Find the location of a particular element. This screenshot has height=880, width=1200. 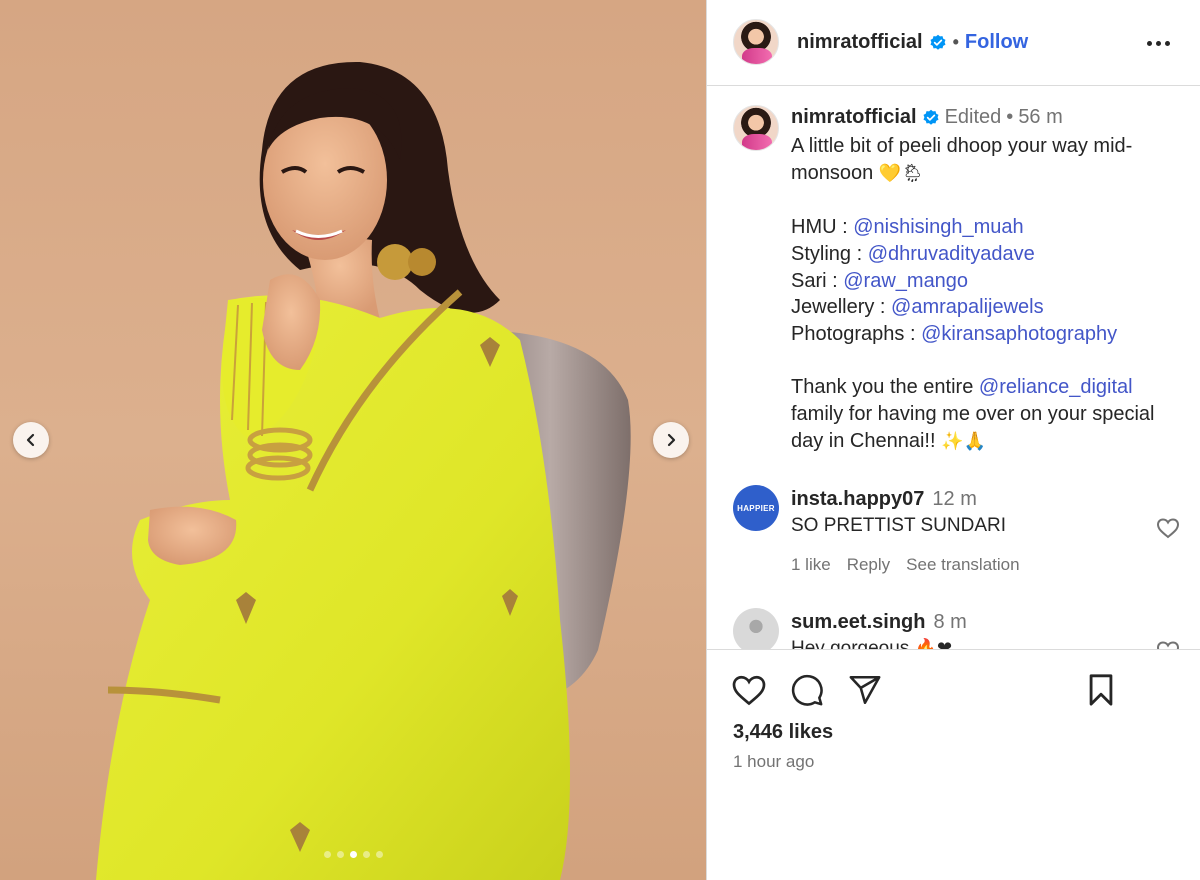

save-button is located at coordinates (1101, 690).